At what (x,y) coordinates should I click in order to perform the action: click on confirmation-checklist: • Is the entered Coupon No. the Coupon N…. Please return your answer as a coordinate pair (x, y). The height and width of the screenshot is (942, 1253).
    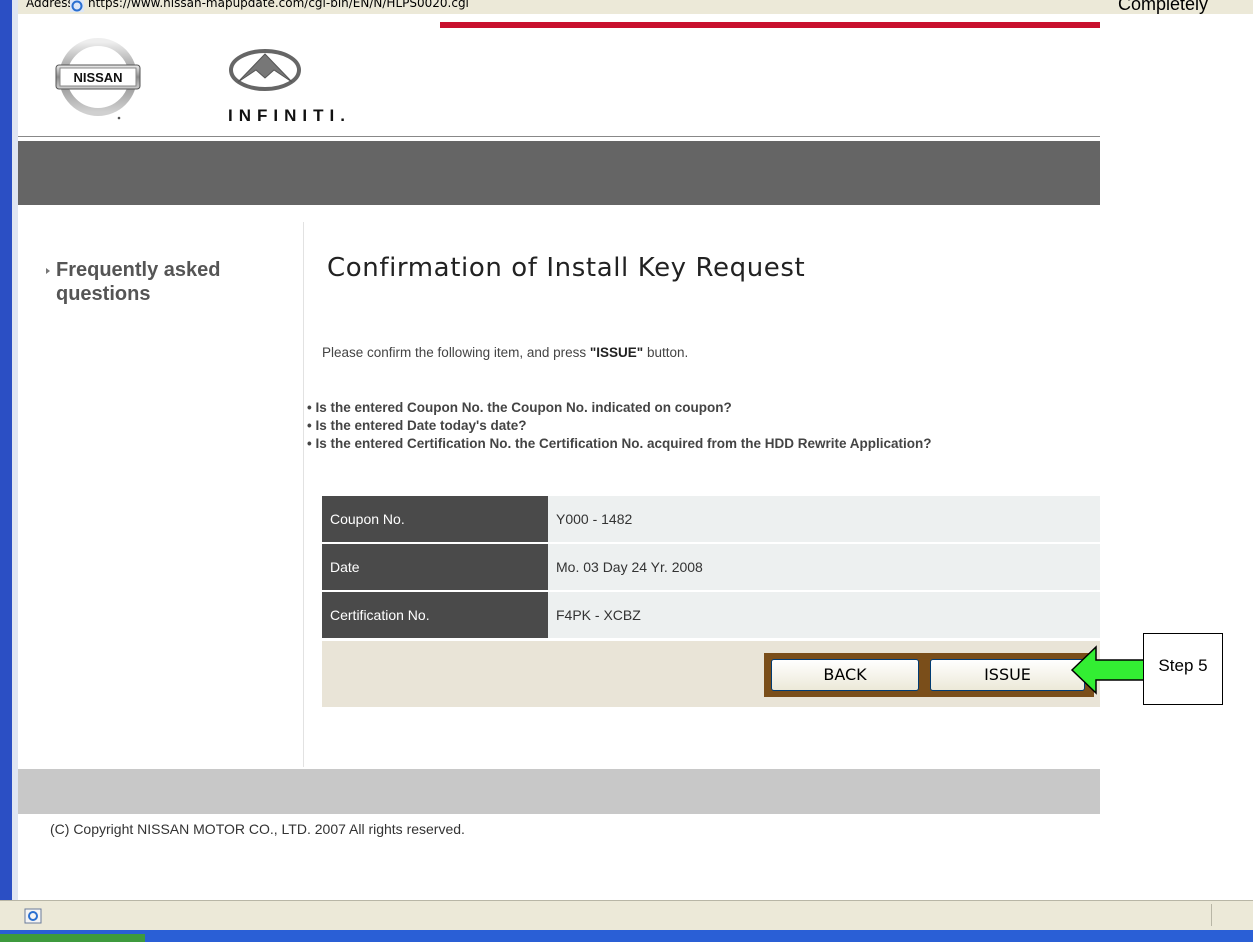
    Looking at the image, I should click on (702, 426).